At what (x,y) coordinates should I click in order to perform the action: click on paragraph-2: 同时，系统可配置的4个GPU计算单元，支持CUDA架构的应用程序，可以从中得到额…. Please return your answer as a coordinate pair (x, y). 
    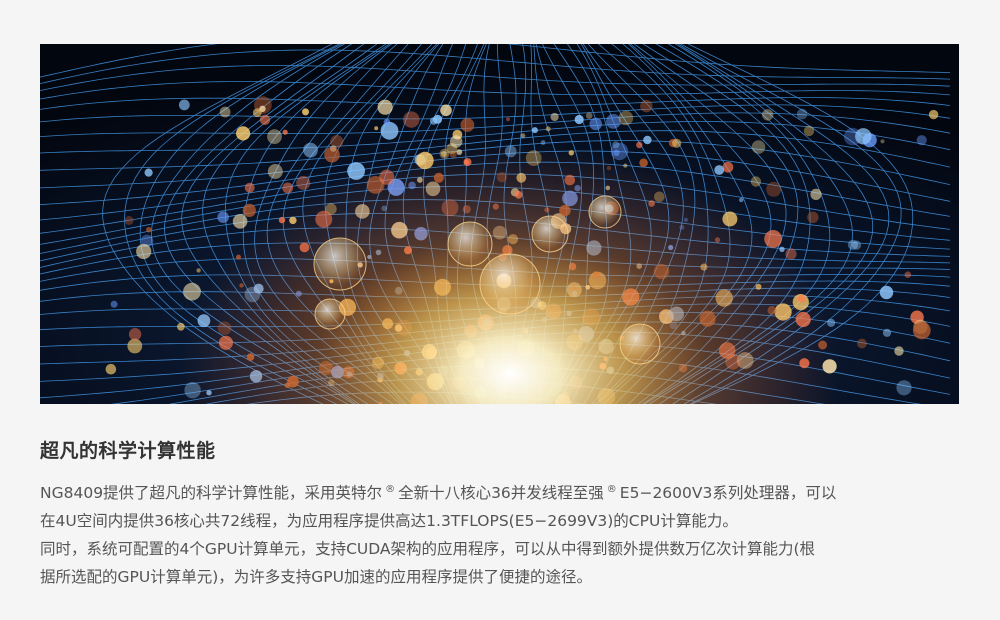
    Looking at the image, I should click on (505, 563).